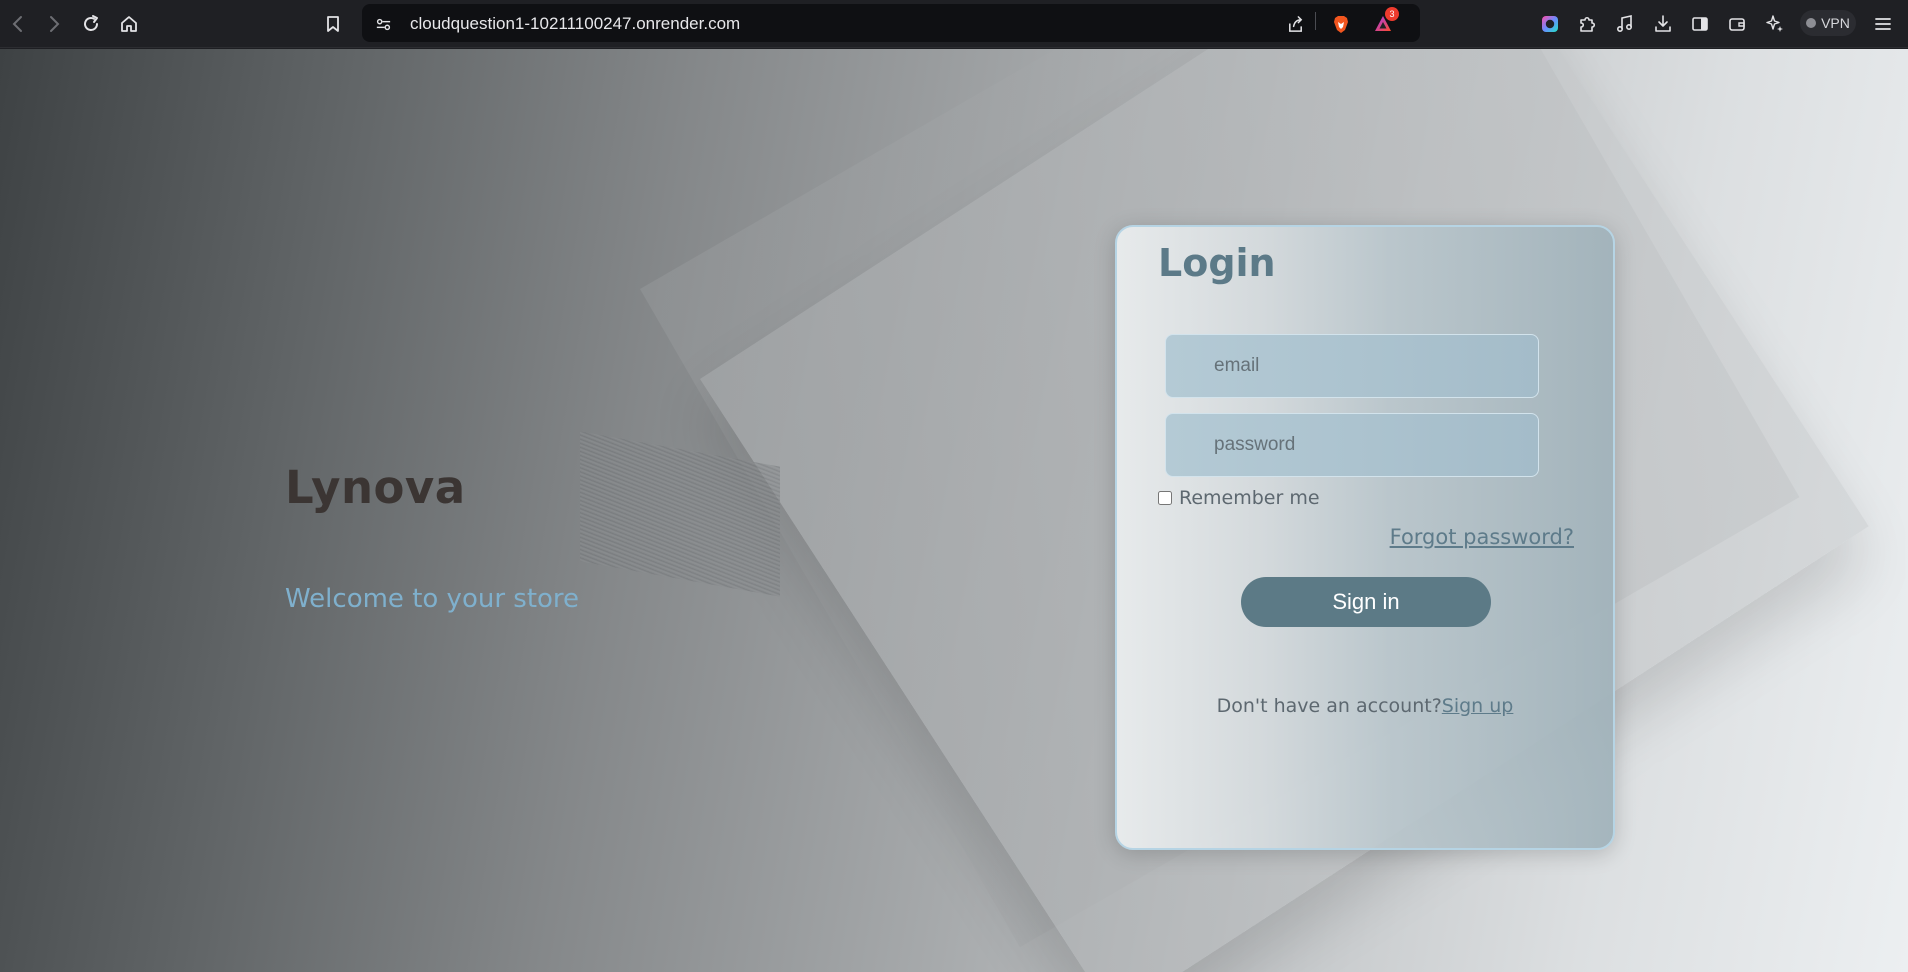 The image size is (1908, 972). I want to click on email-input, so click(1352, 366).